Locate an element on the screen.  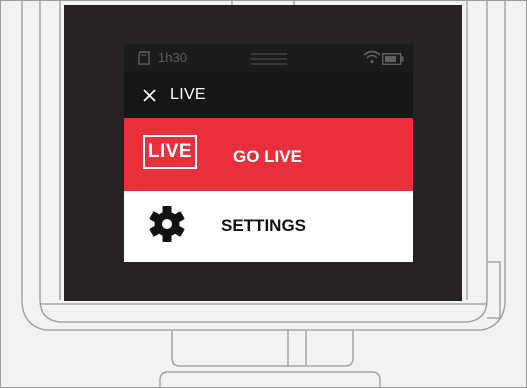
screen-header: LIVE is located at coordinates (268, 95).